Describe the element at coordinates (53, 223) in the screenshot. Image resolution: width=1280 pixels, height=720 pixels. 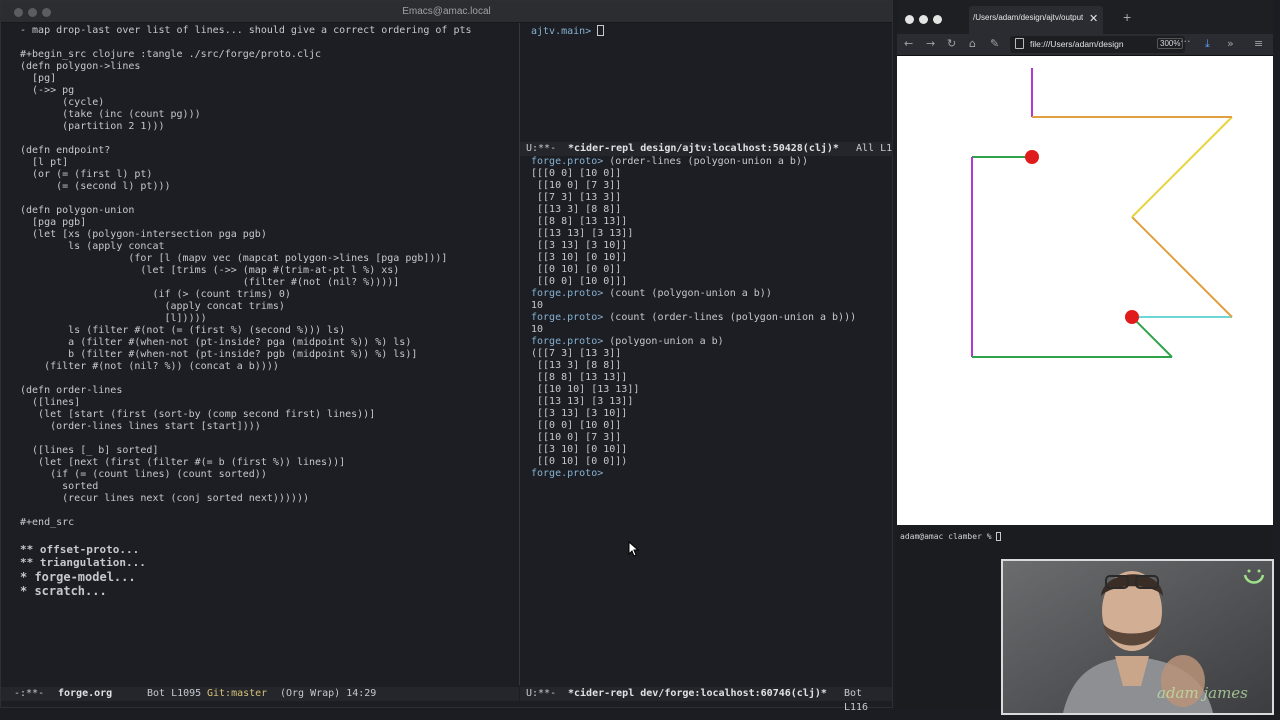
I see `code-line: [pga pgb]` at that location.